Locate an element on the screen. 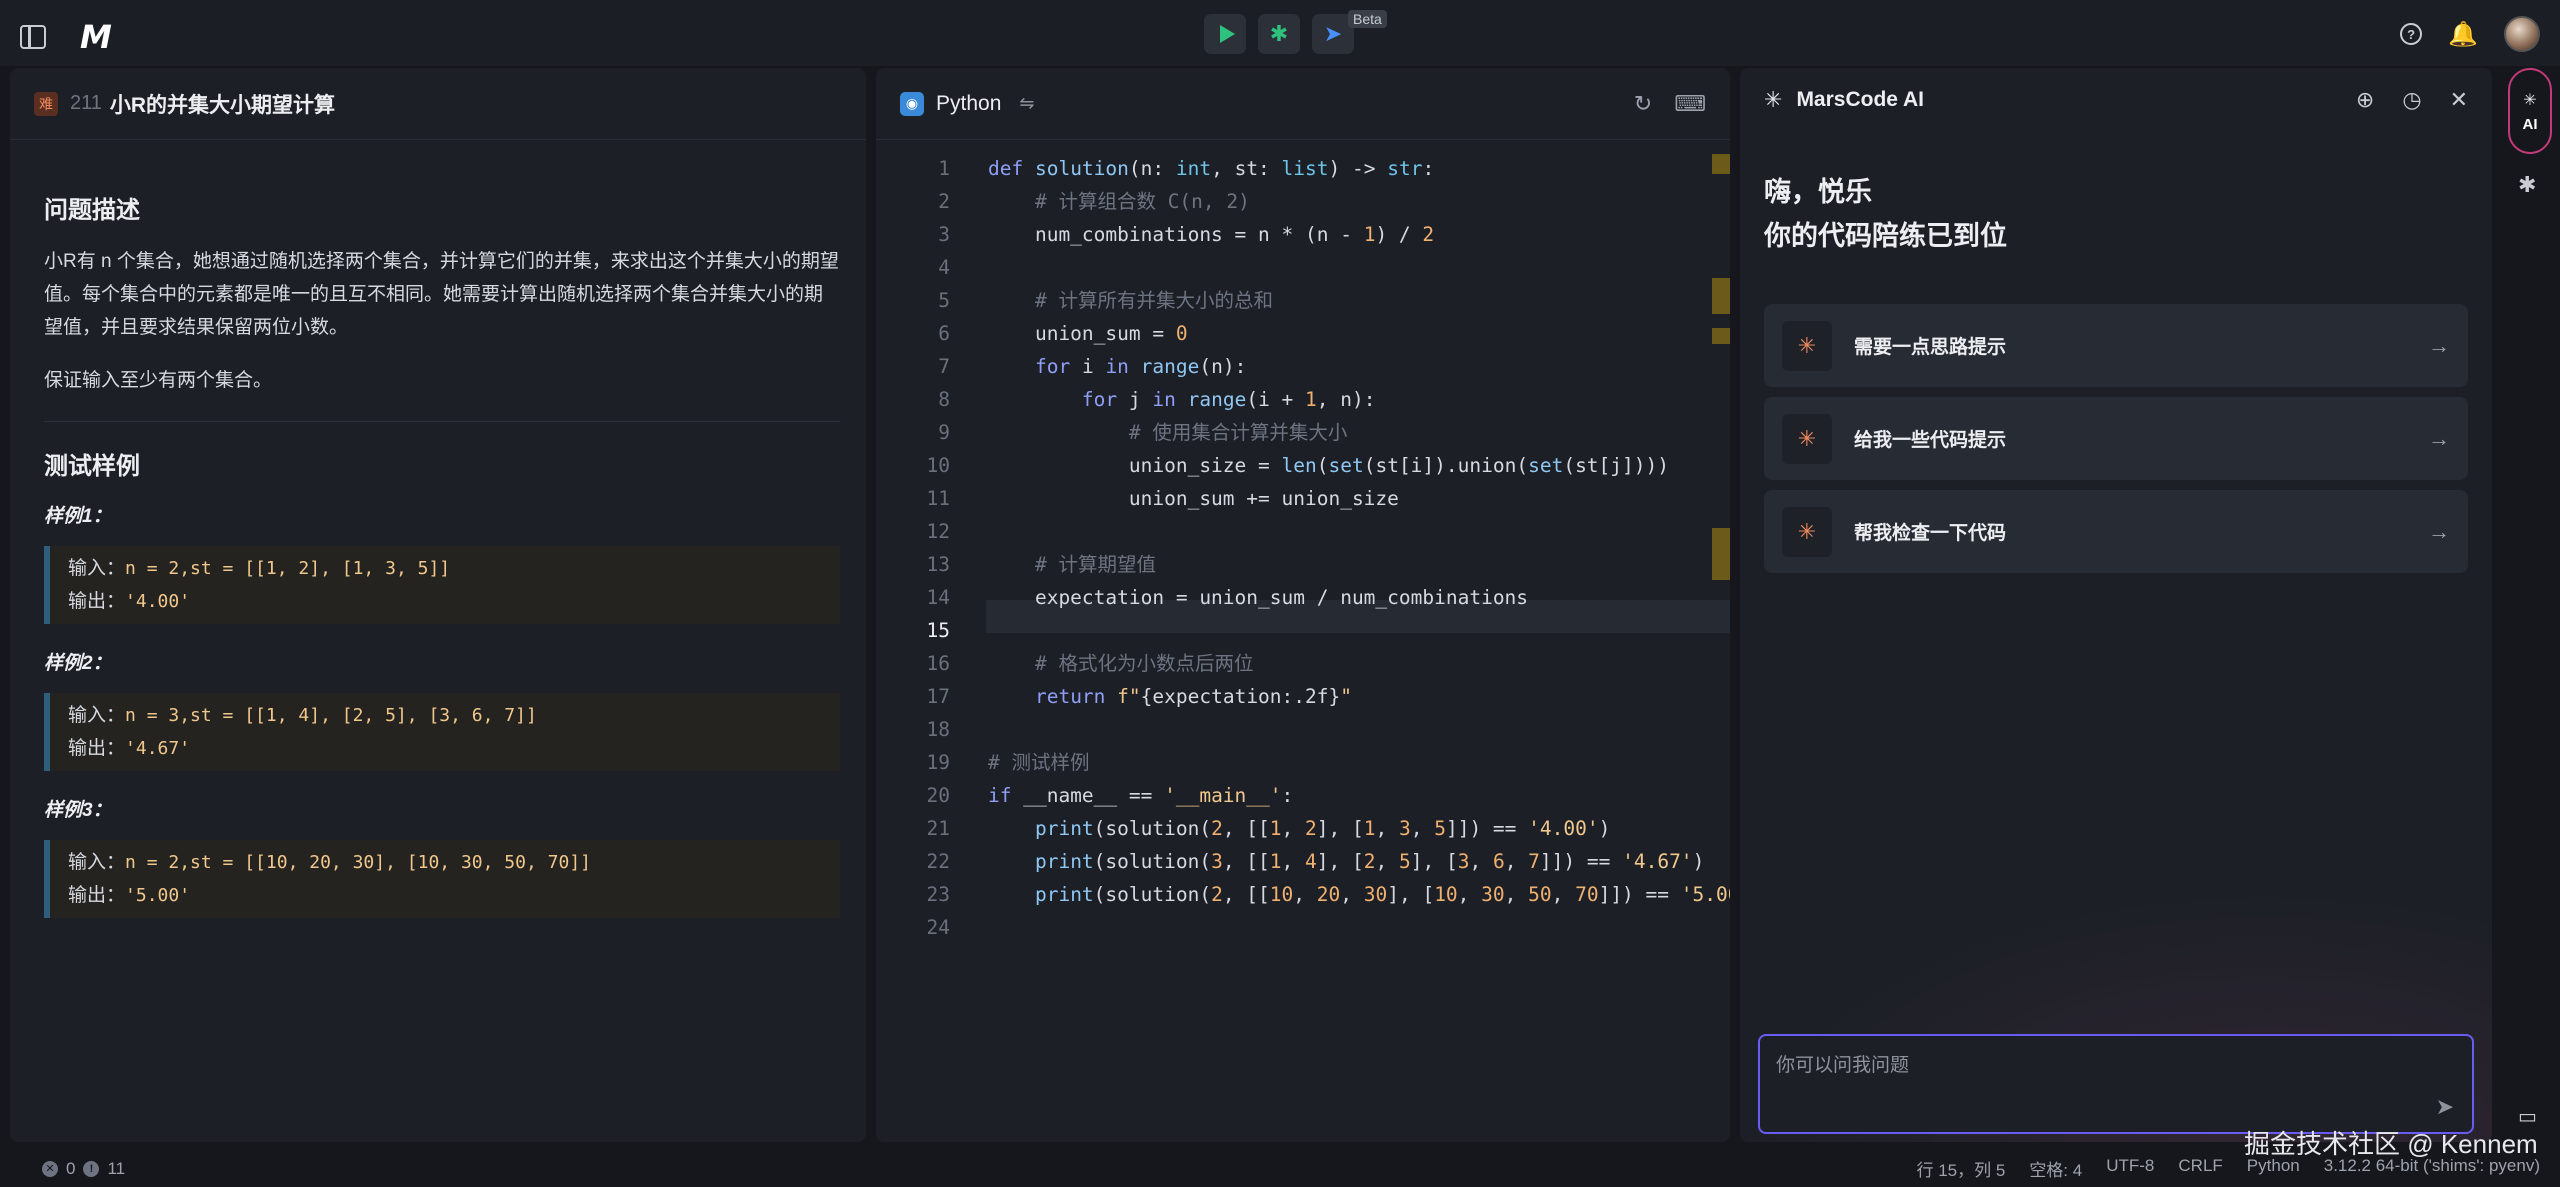 Image resolution: width=2560 pixels, height=1187 pixels. line-number: 17 is located at coordinates (938, 696).